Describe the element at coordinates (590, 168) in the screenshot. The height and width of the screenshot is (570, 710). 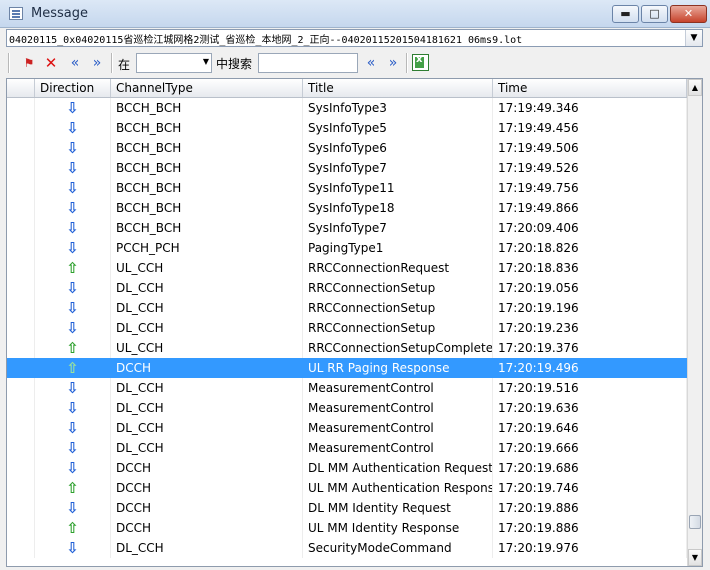
I see `time-cell: 17:19:49.526` at that location.